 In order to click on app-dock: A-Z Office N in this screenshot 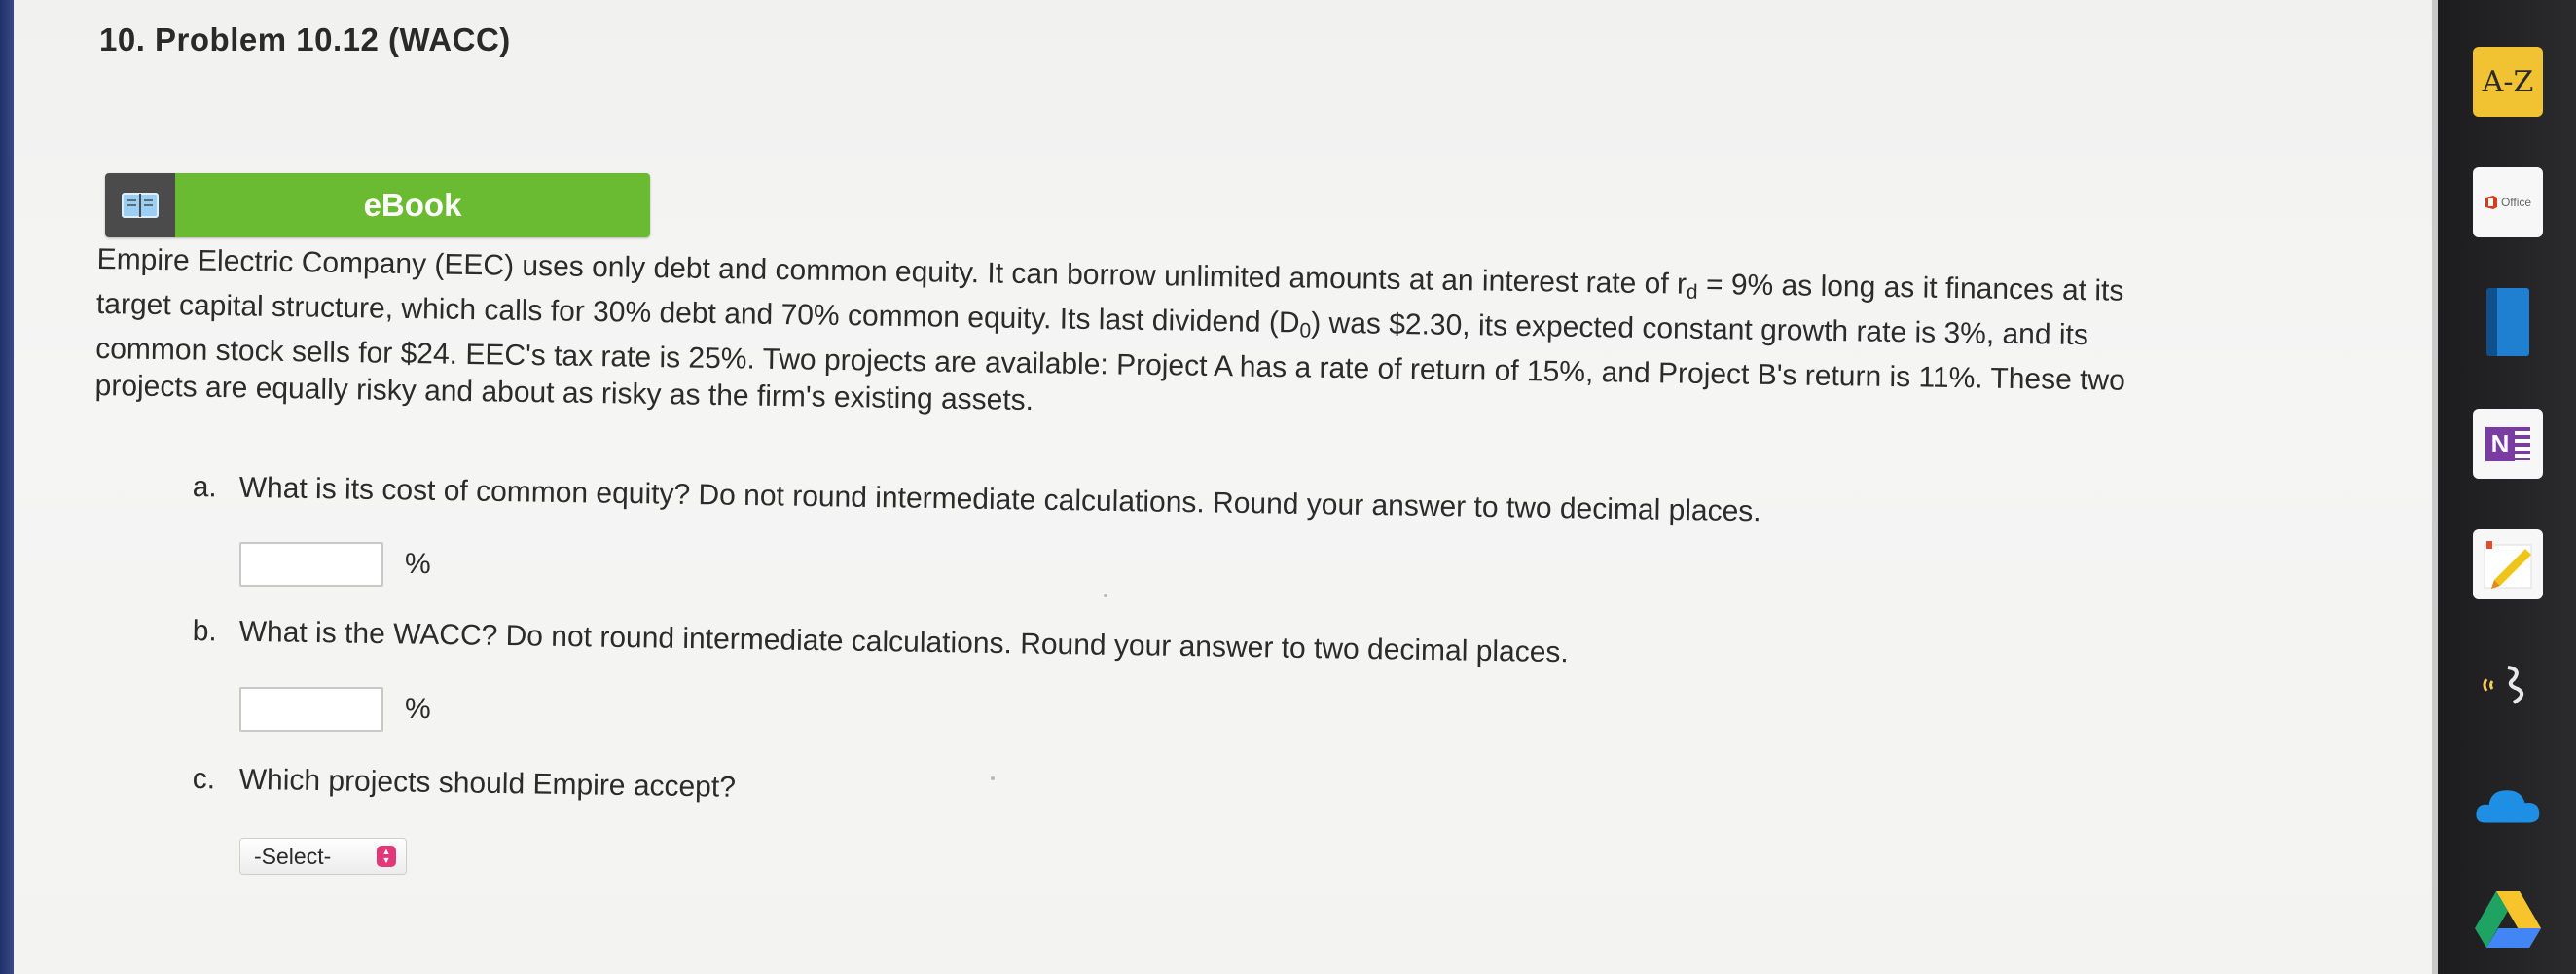, I will do `click(2507, 487)`.